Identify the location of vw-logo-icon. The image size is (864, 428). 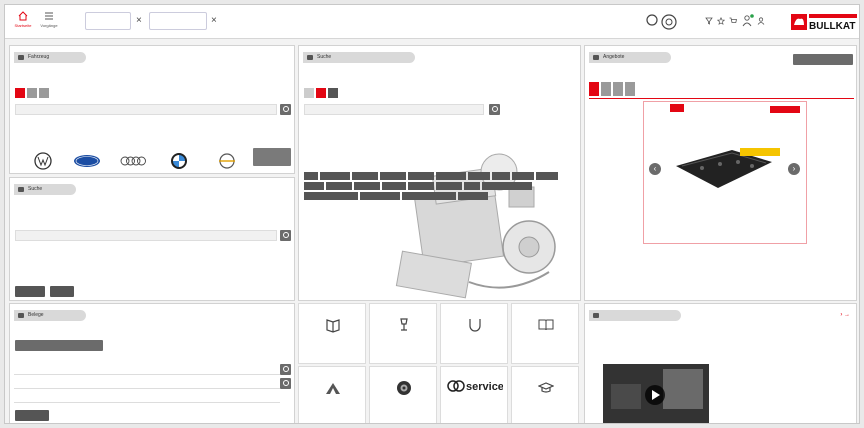
(43, 161).